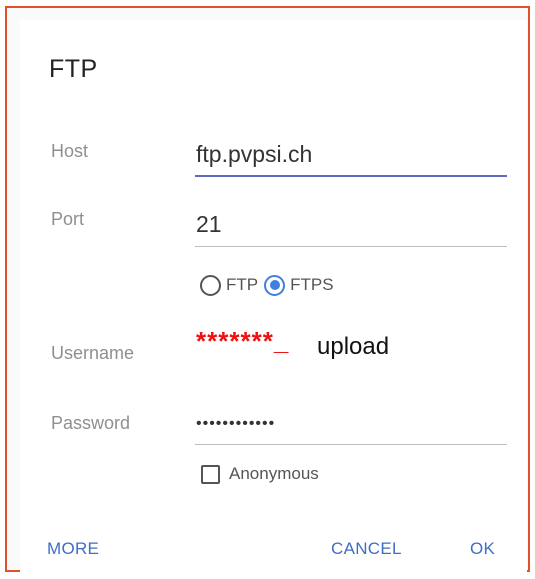  I want to click on radio-ftps: FTPS, so click(299, 285).